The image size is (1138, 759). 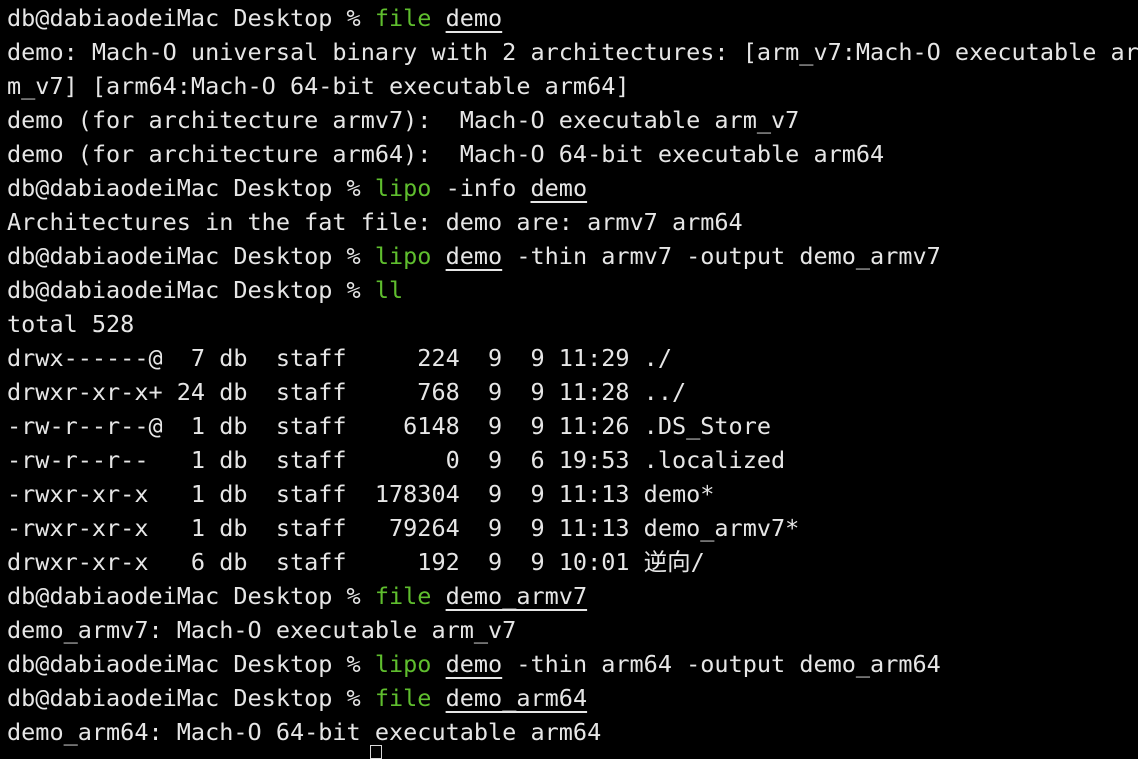 What do you see at coordinates (516, 698) in the screenshot?
I see `file-argument: demo_arm64` at bounding box center [516, 698].